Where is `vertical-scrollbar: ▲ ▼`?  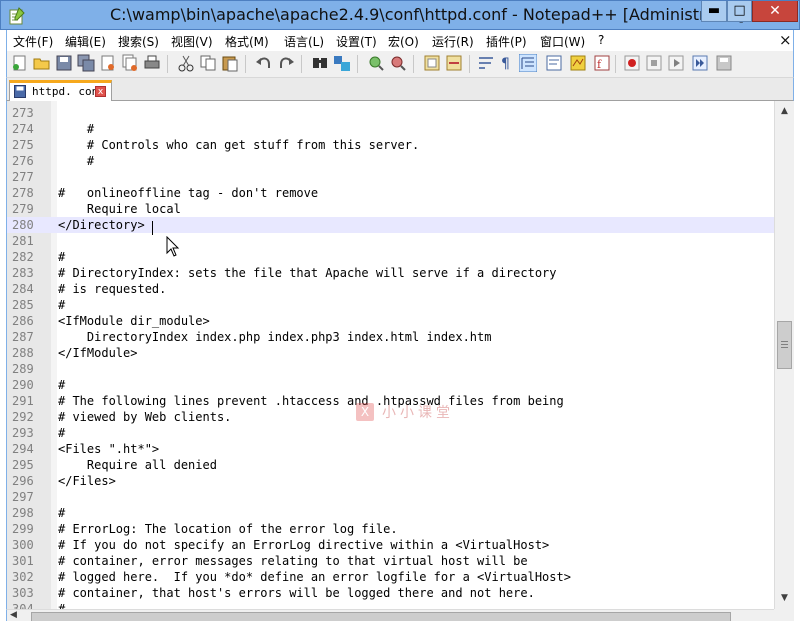 vertical-scrollbar: ▲ ▼ is located at coordinates (784, 355).